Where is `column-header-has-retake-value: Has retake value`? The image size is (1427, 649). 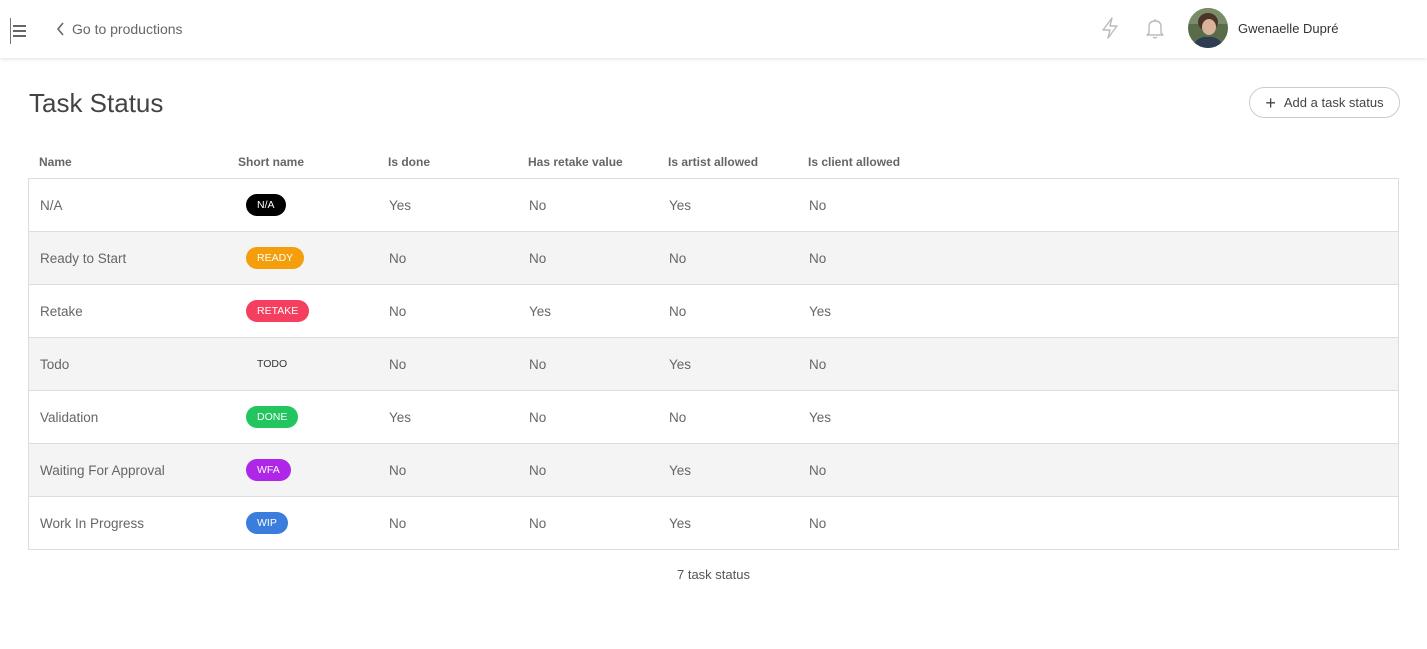
column-header-has-retake-value: Has retake value is located at coordinates (575, 162).